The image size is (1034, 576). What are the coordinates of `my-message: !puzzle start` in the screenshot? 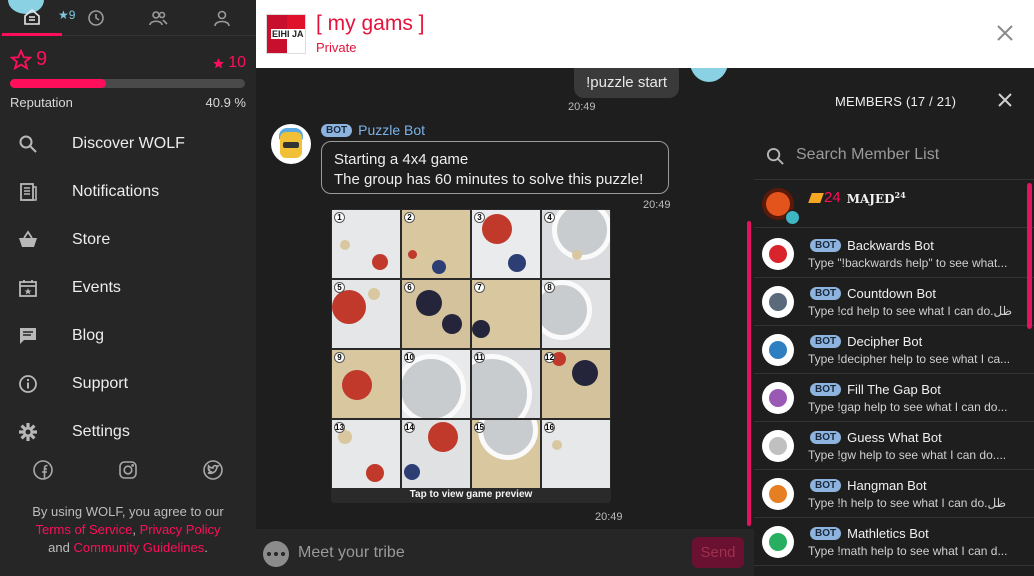 It's located at (626, 83).